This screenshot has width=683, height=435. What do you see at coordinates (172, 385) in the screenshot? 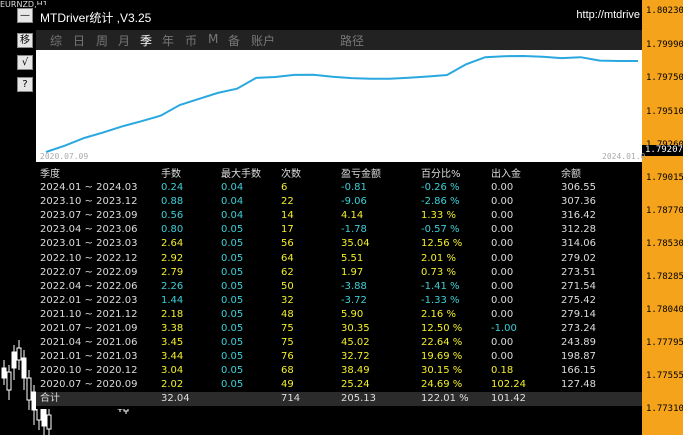
I see `lots-cell: 2.02` at bounding box center [172, 385].